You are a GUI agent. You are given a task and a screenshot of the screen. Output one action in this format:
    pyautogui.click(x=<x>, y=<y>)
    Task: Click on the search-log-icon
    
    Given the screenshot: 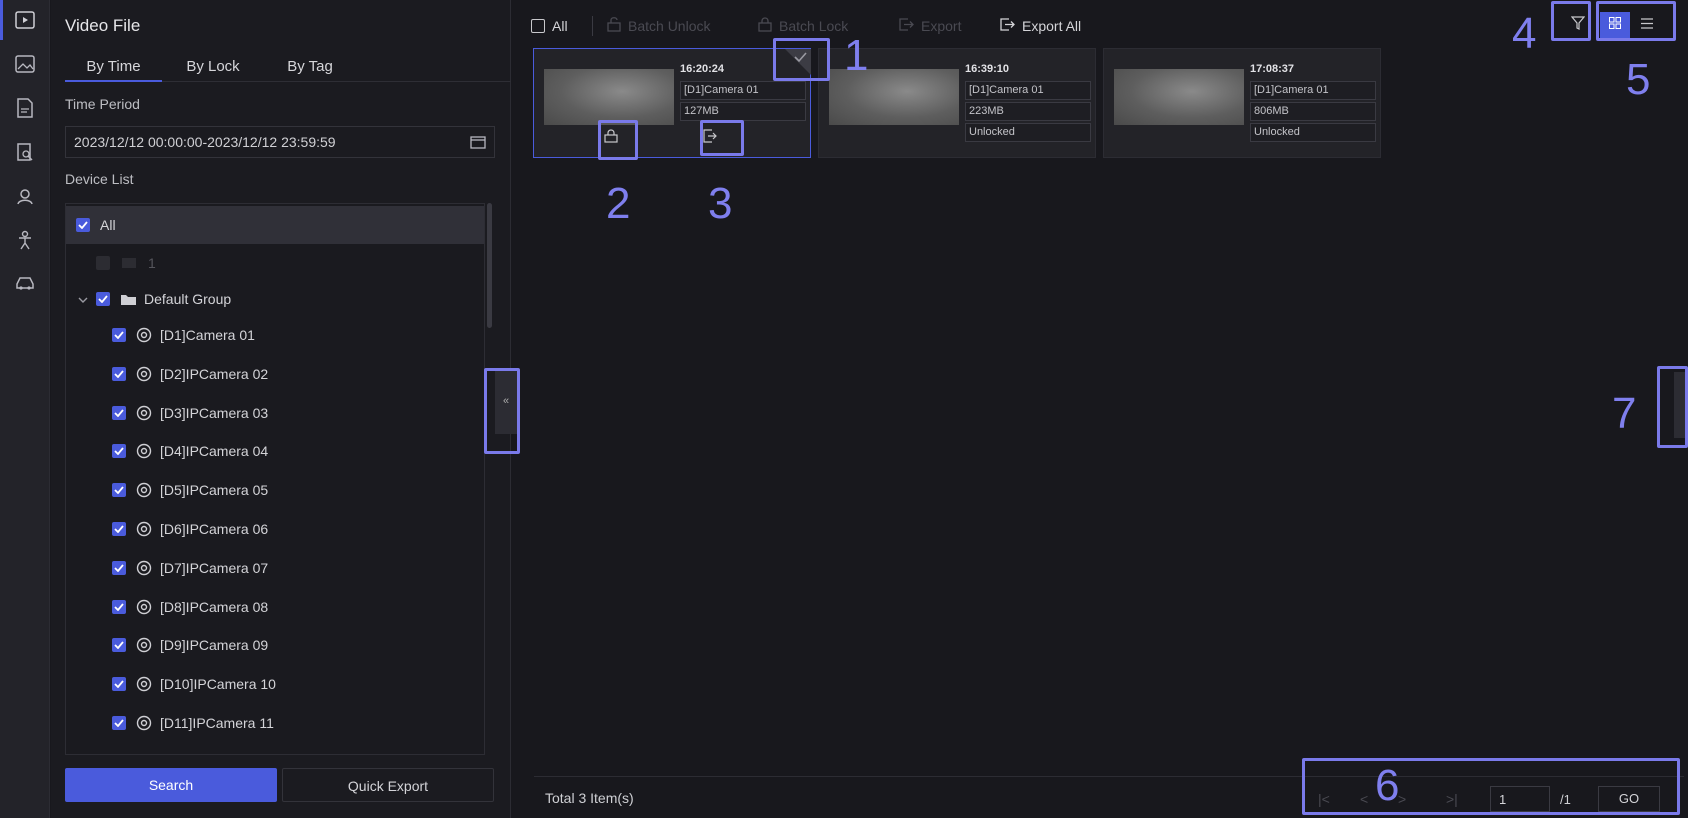 What is the action you would take?
    pyautogui.click(x=25, y=152)
    